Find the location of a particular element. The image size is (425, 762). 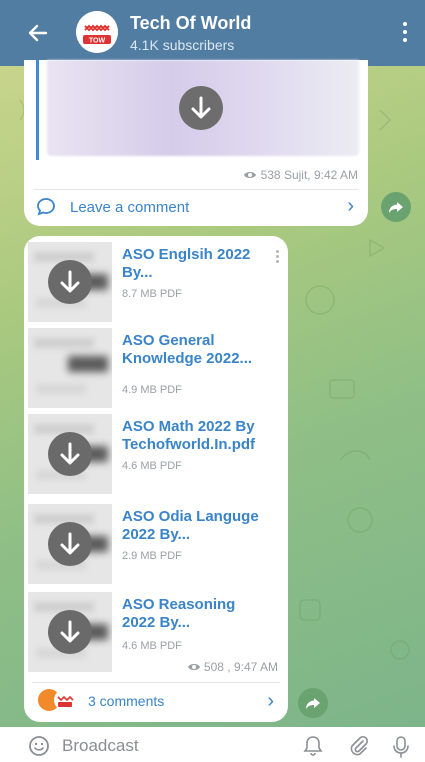

composer-bar: Broadcast is located at coordinates (212, 744).